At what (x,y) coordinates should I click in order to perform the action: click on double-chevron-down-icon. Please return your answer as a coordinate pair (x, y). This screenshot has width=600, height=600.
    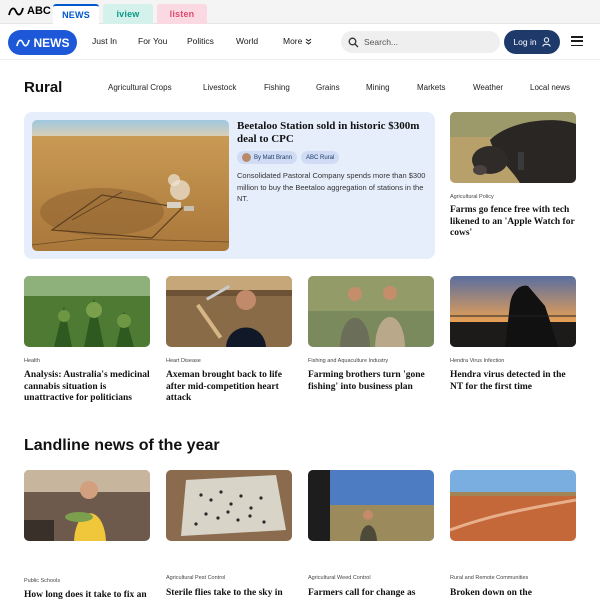
    Looking at the image, I should click on (309, 41).